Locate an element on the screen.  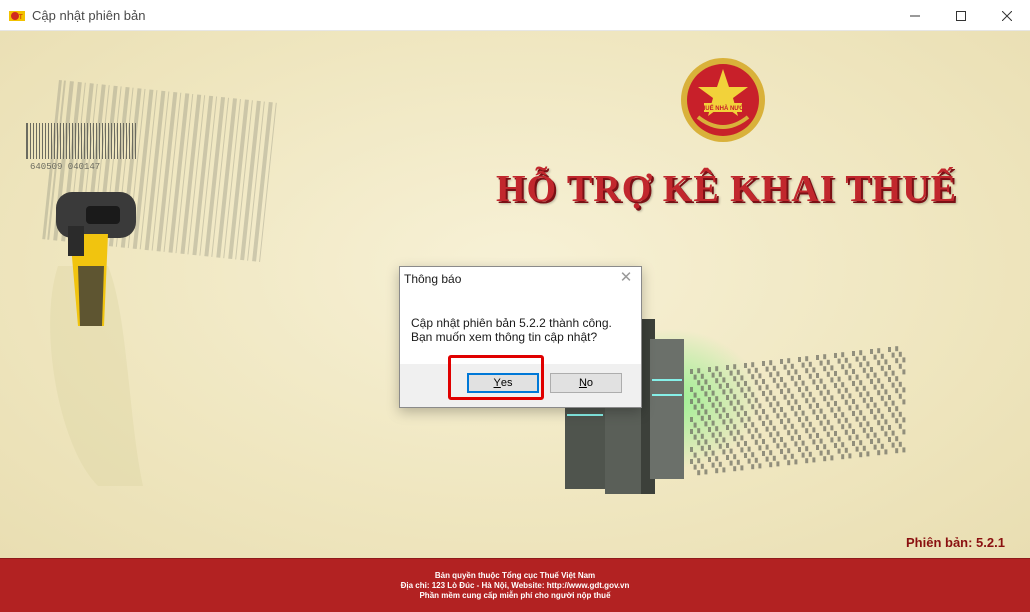
title-bar: T Cập nhật phiên bản is located at coordinates (515, 15).